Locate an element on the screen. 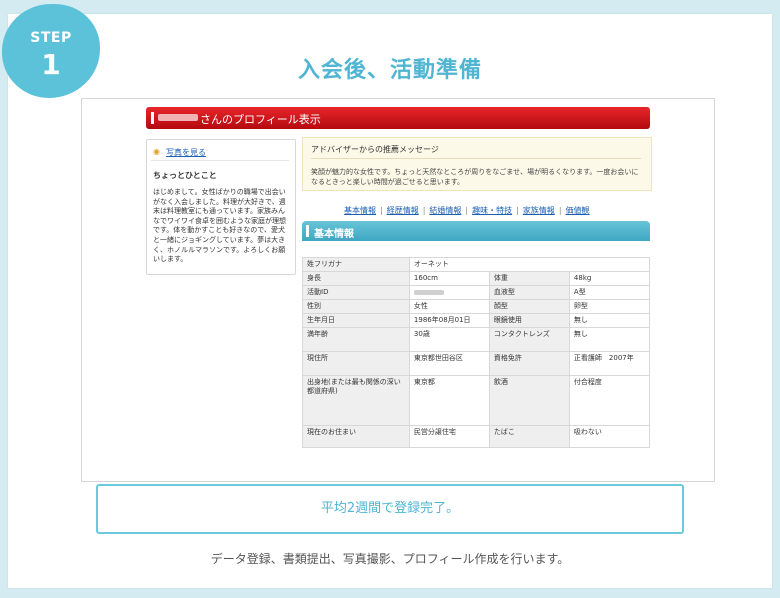 Image resolution: width=780 pixels, height=598 pixels. row-key: たばこ is located at coordinates (529, 436).